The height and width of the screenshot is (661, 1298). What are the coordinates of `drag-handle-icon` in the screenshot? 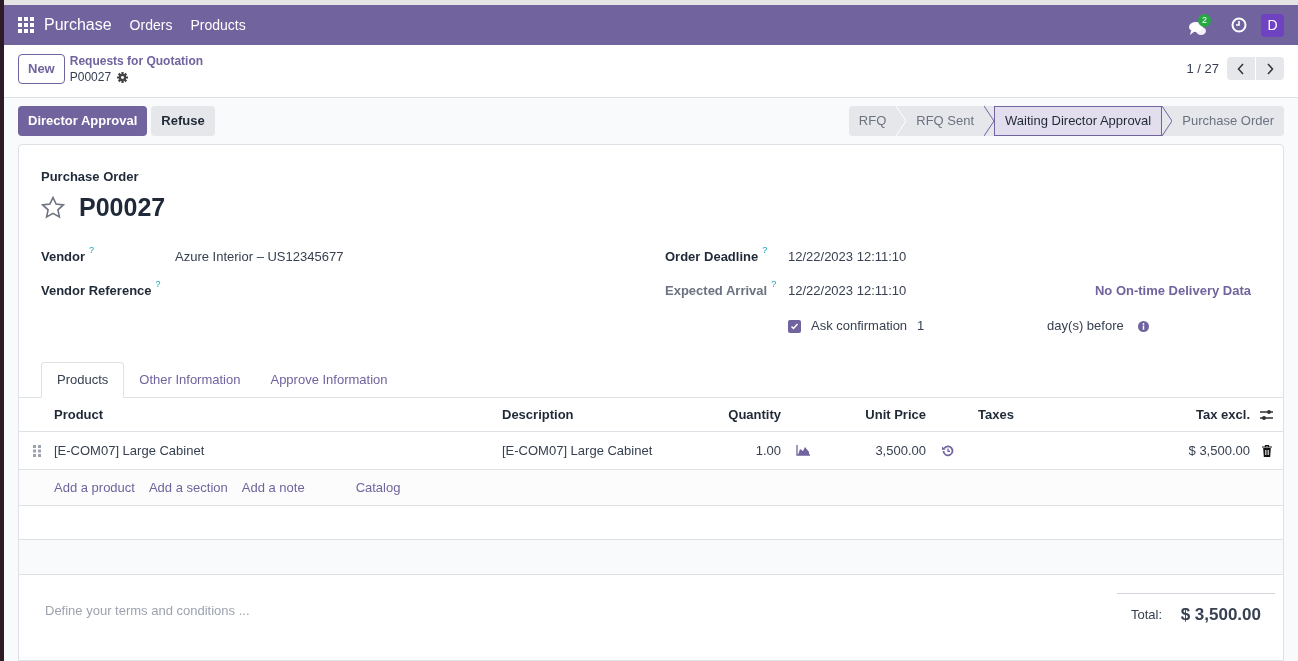 It's located at (36, 450).